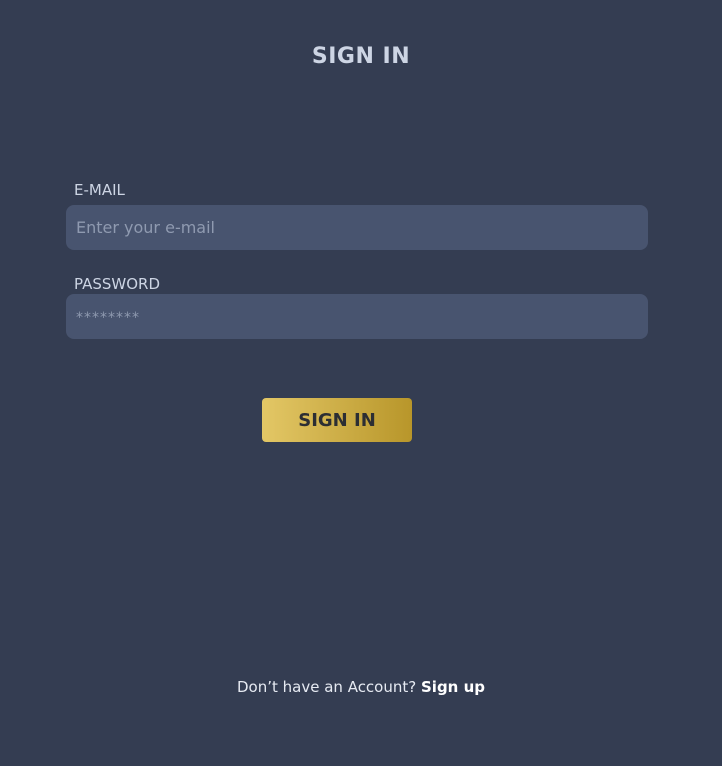 This screenshot has width=722, height=766. I want to click on signup-prompt: Don’t have an Account? Sign up, so click(361, 687).